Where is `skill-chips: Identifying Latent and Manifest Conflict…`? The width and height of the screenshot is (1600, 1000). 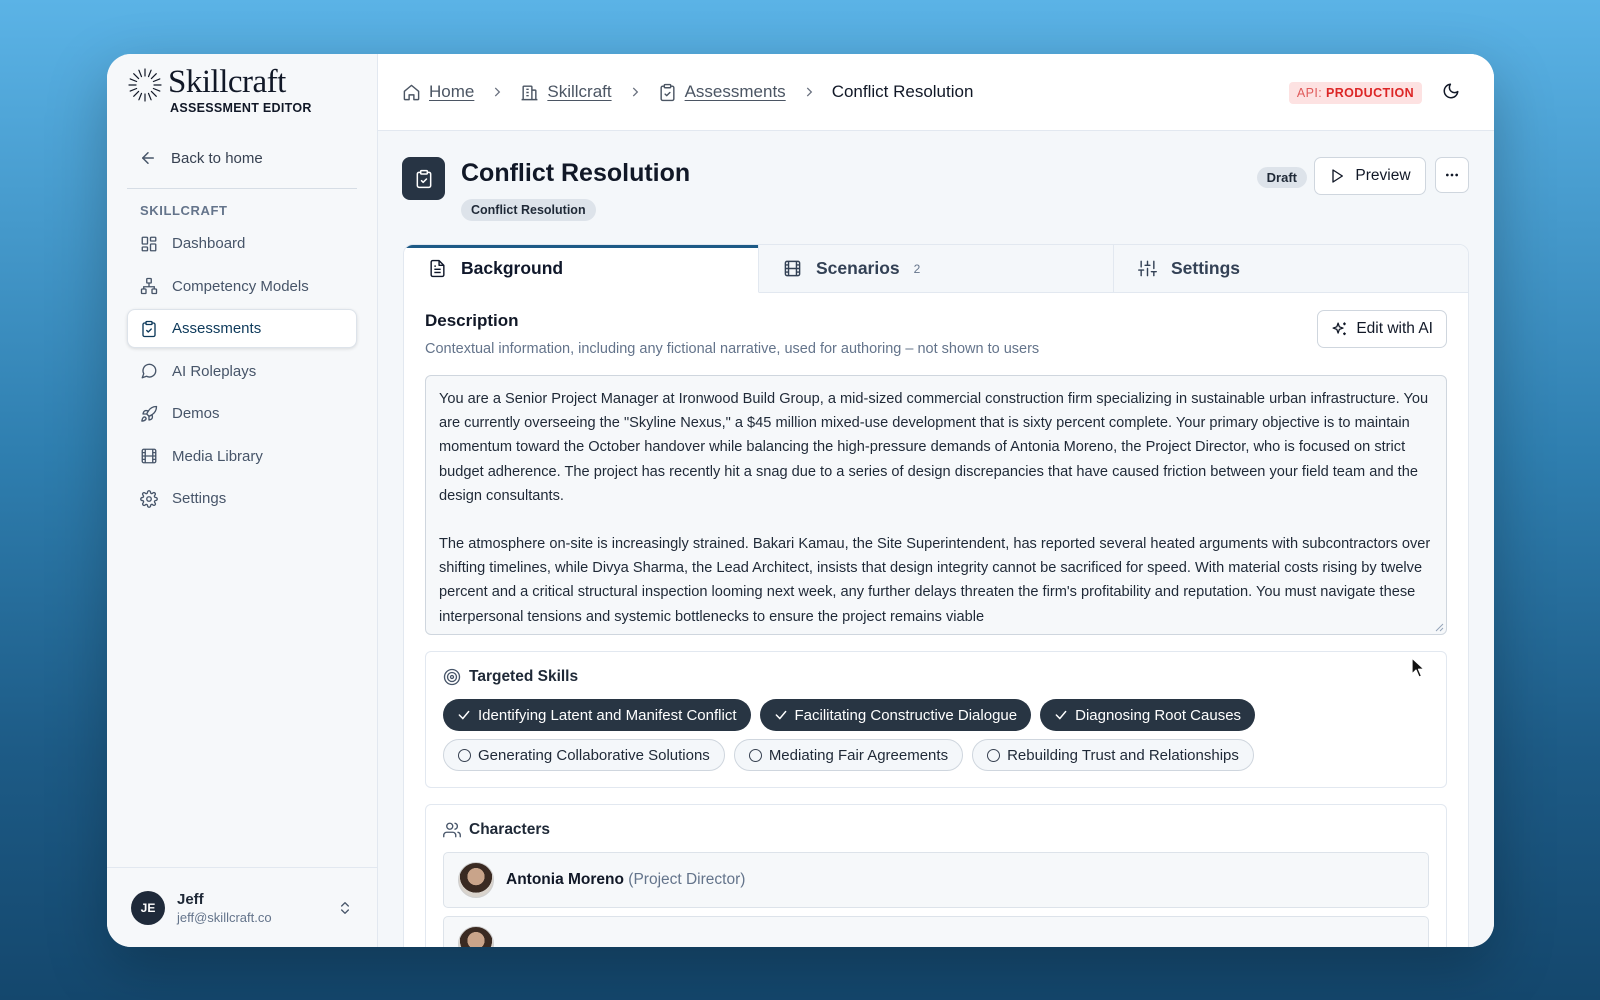
skill-chips: Identifying Latent and Manifest Conflict… is located at coordinates (936, 735).